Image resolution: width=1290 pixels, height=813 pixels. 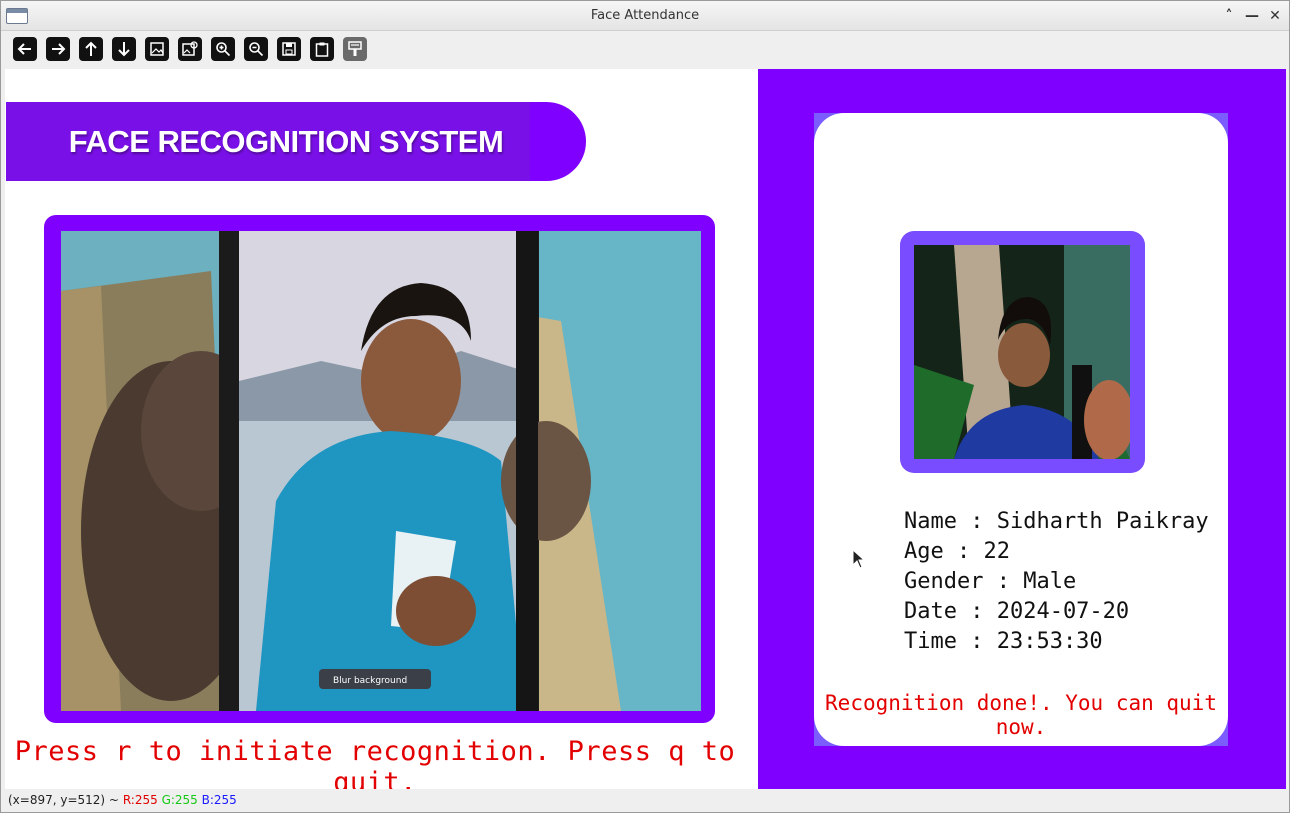 What do you see at coordinates (1017, 611) in the screenshot?
I see `profile-date: Date : 2024-07-20` at bounding box center [1017, 611].